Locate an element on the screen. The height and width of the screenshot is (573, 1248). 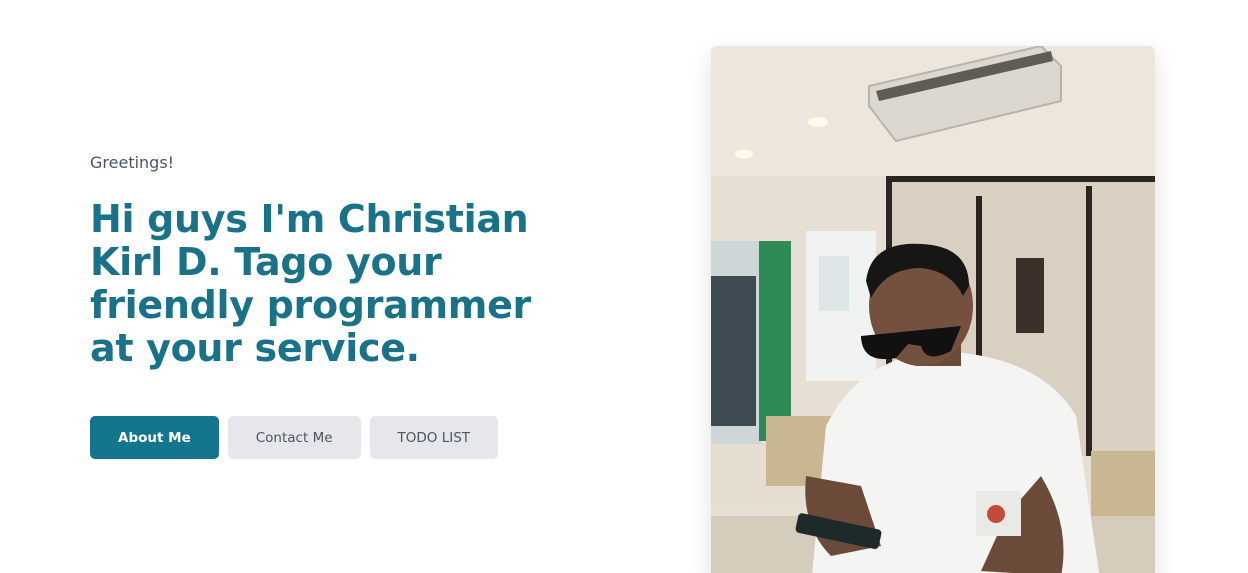
greeting-text: Greetings! is located at coordinates (132, 162).